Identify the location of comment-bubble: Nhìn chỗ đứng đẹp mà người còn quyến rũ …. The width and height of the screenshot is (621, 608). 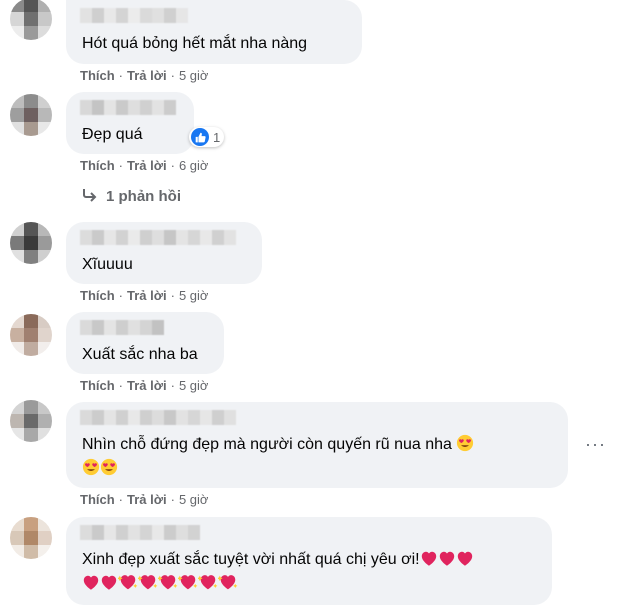
(317, 445).